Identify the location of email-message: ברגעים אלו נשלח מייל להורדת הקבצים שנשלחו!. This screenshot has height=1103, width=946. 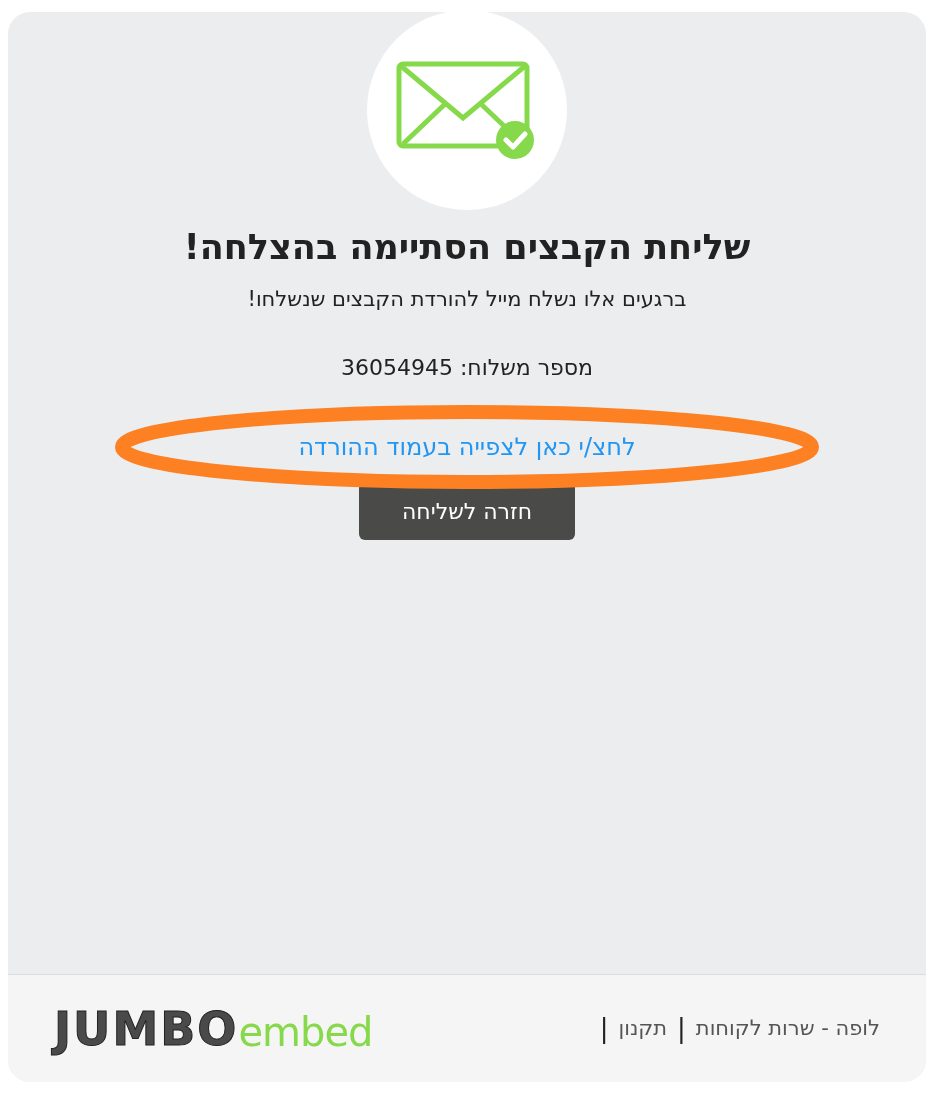
(467, 299).